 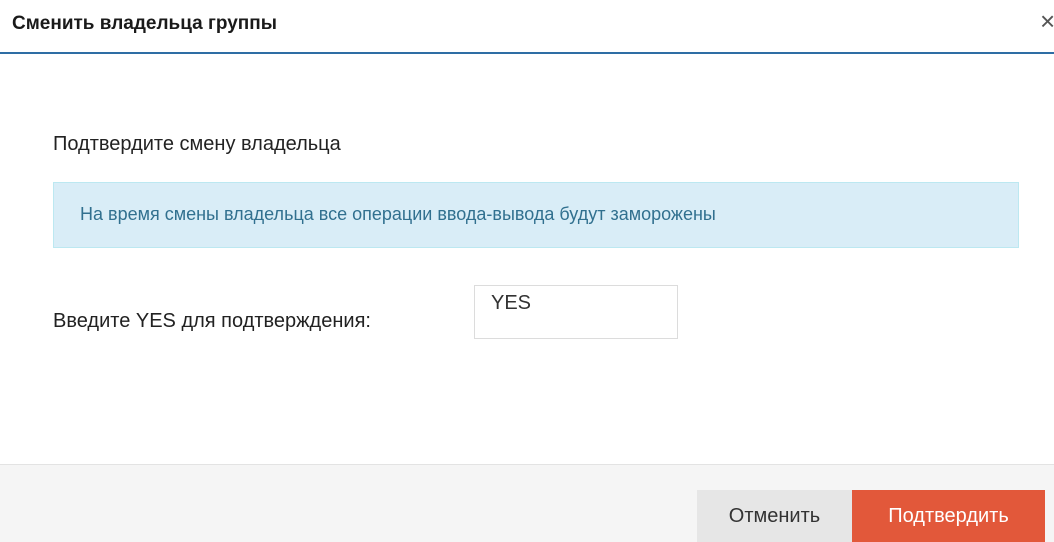 I want to click on dialog-header: Сменить владельца группы ×, so click(x=527, y=27).